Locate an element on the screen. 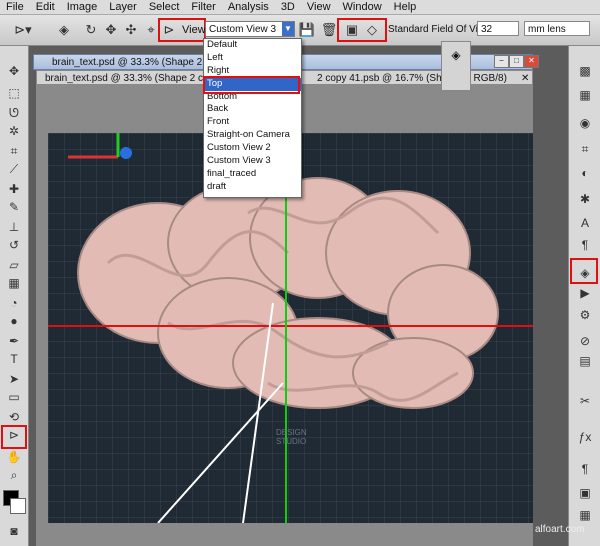  view-option-draft: draft is located at coordinates (252, 187).